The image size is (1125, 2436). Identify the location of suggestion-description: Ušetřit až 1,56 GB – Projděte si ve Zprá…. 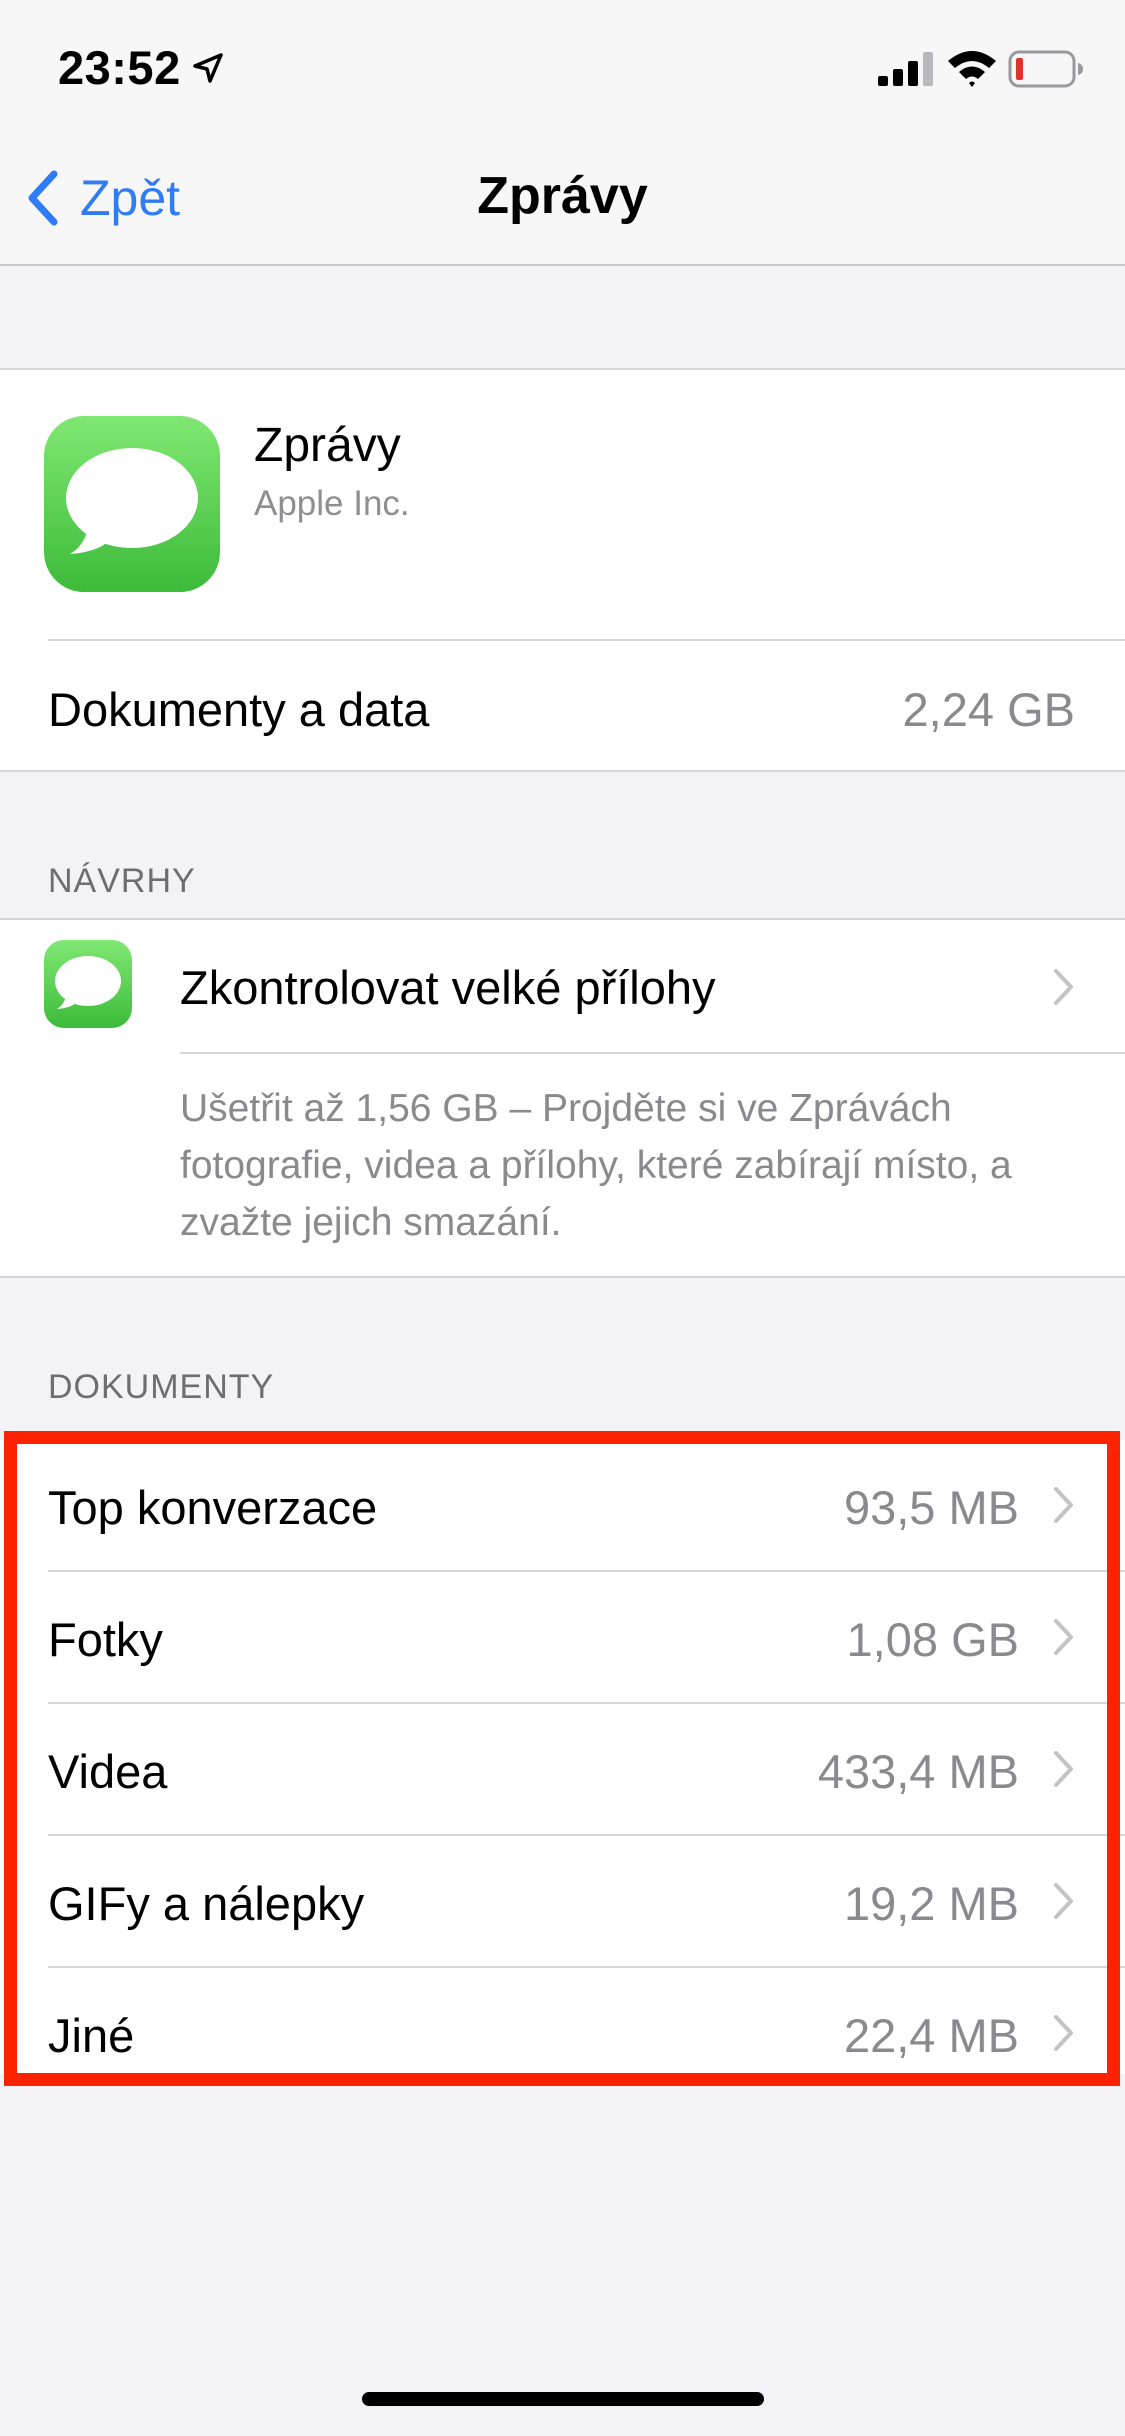
(596, 1165).